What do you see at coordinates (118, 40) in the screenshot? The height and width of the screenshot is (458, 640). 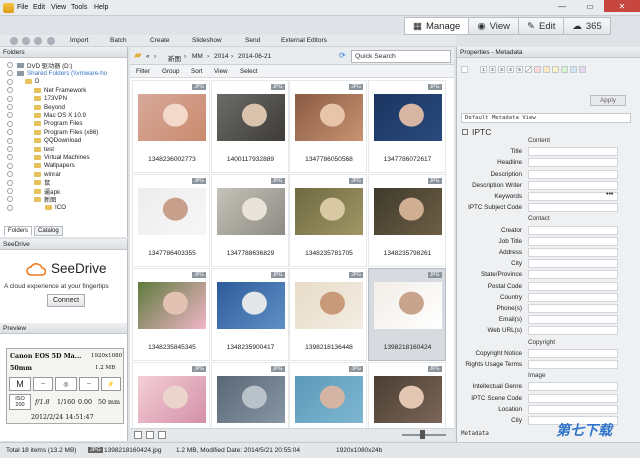 I see `batch-menu: Batch` at bounding box center [118, 40].